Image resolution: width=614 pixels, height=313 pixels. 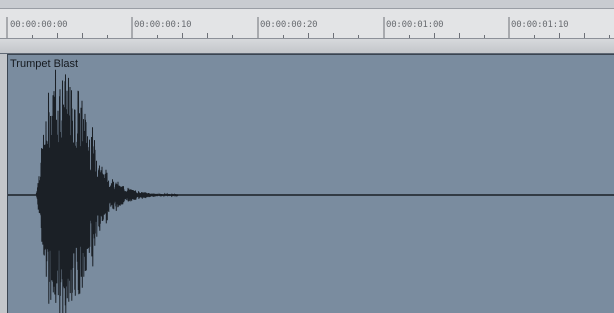 What do you see at coordinates (540, 25) in the screenshot?
I see `ruler-label-4: 00:00:01:10` at bounding box center [540, 25].